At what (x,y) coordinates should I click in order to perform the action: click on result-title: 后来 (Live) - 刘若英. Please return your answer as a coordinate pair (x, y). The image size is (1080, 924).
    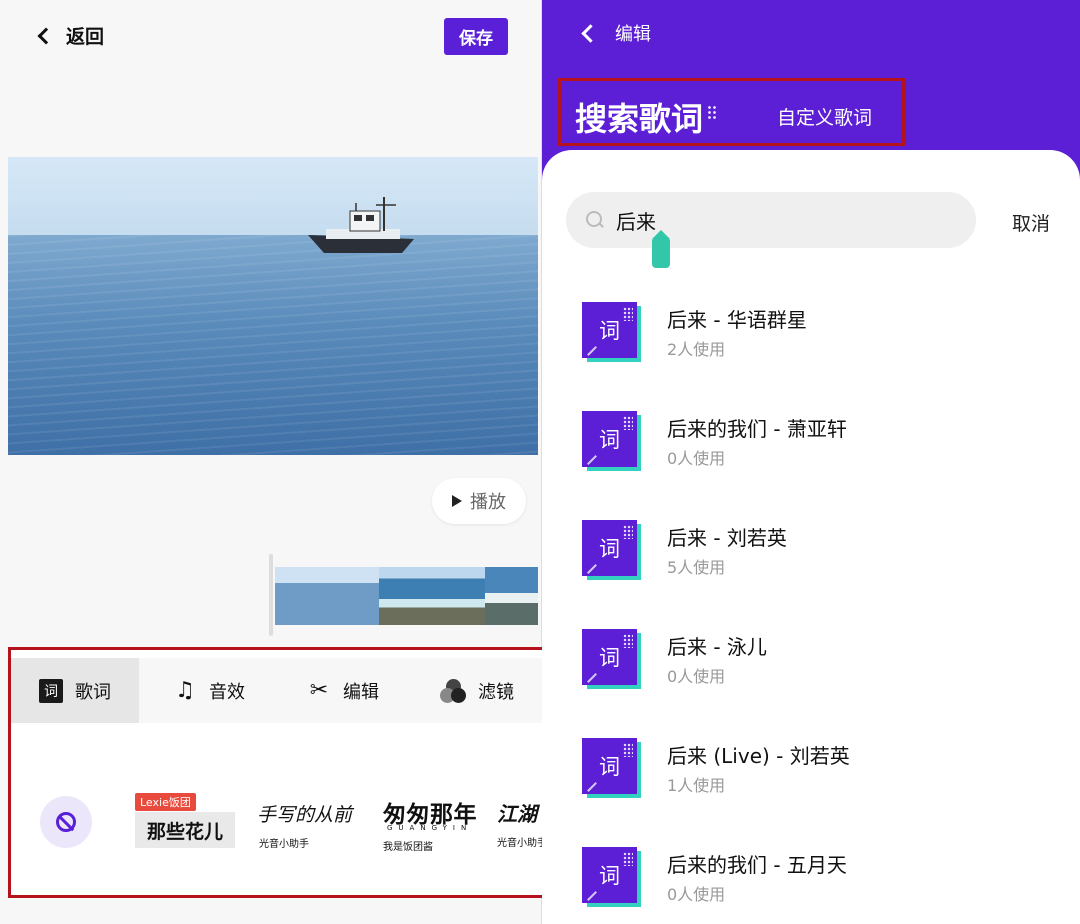
    Looking at the image, I should click on (758, 756).